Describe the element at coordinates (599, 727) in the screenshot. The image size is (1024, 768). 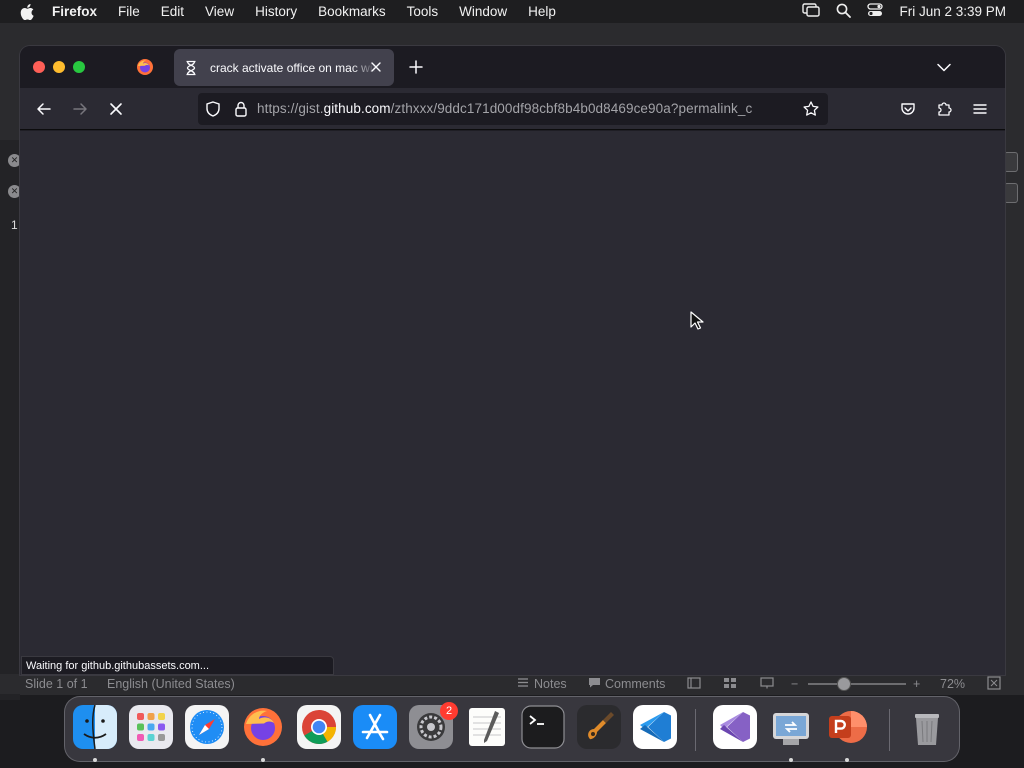
I see `dock-garageband-icon` at that location.